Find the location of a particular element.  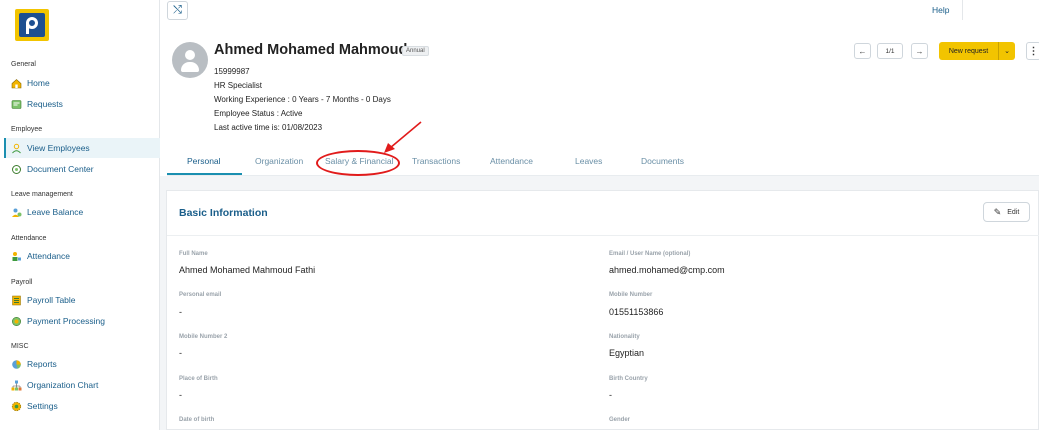

sidebar-item-reports: Reports is located at coordinates (82, 364).